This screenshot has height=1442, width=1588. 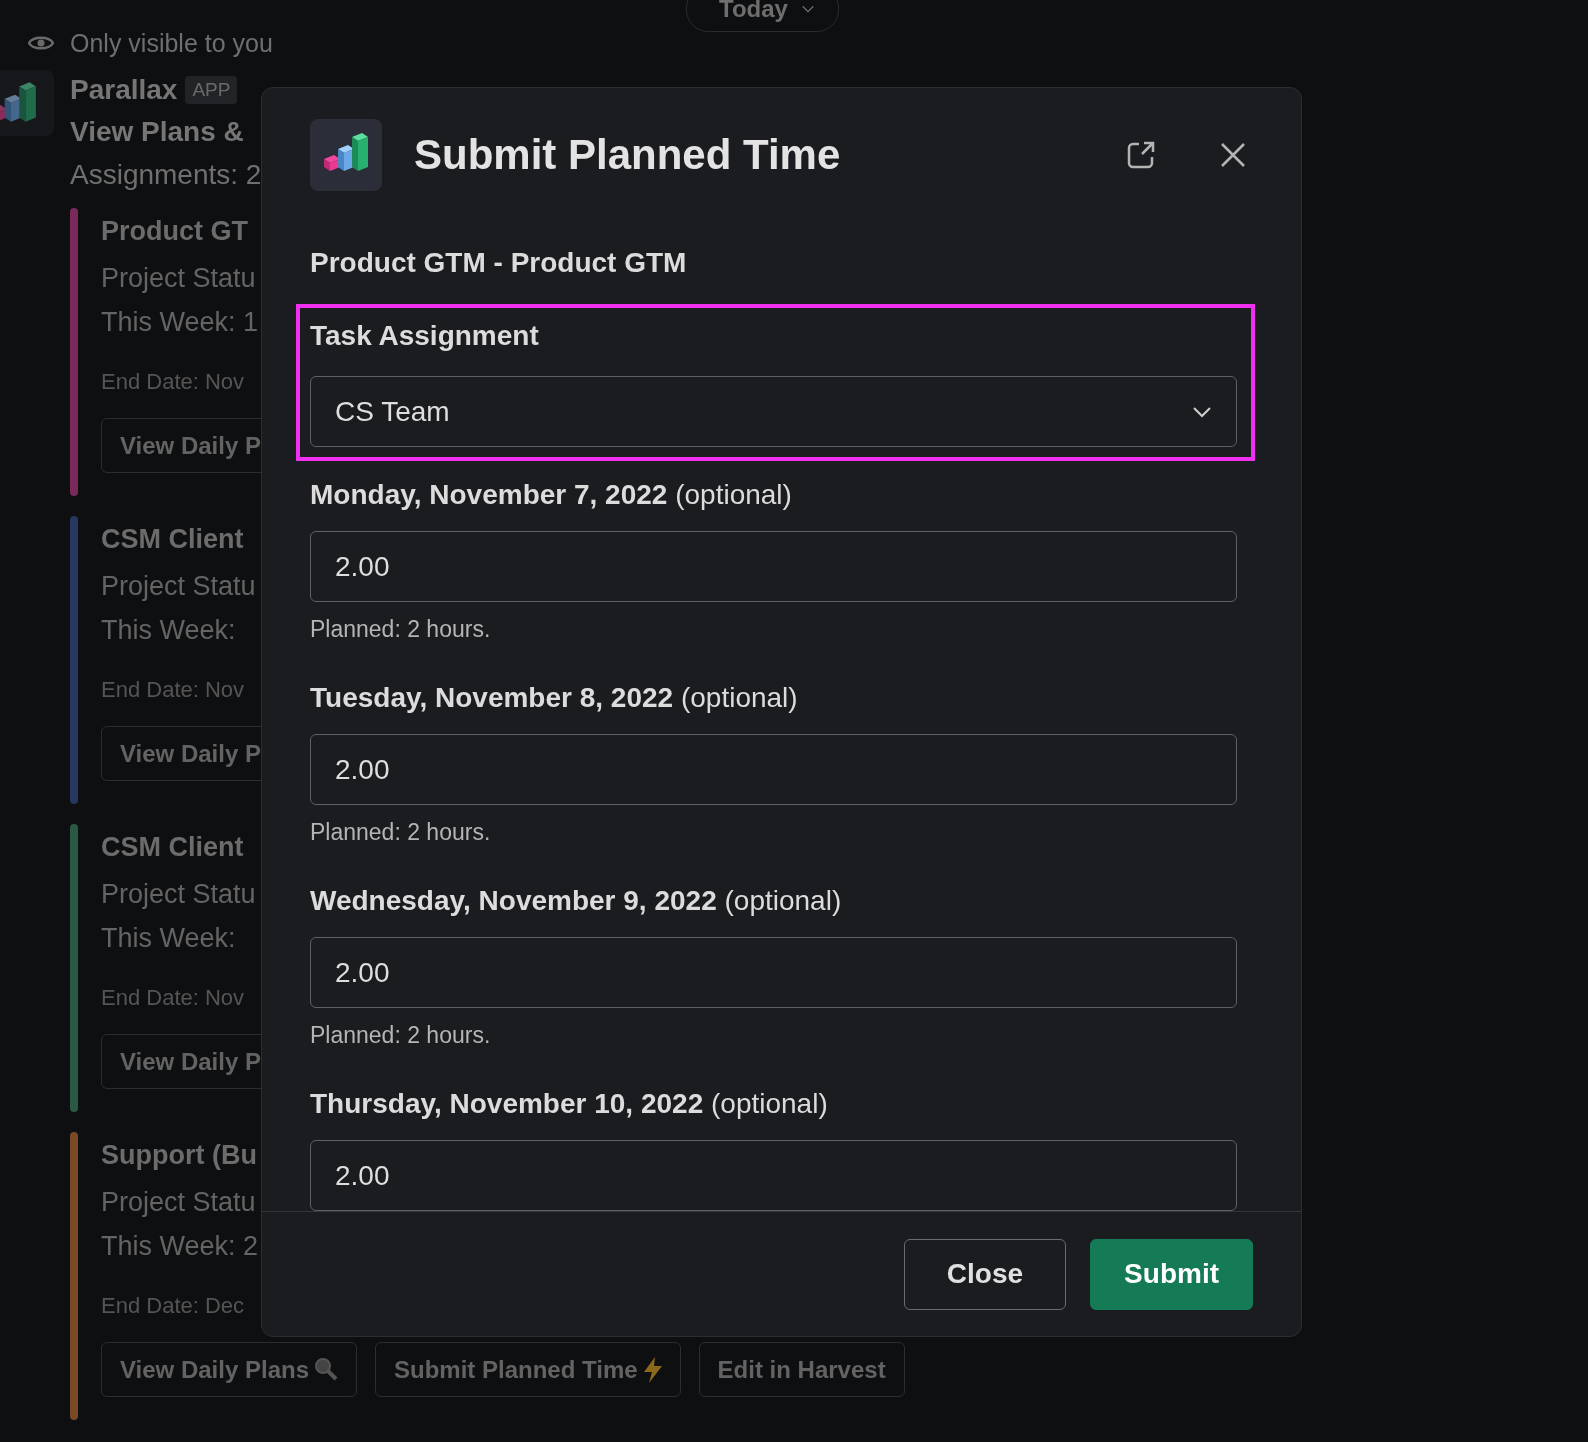 What do you see at coordinates (554, 698) in the screenshot?
I see `field-label: Tuesday, November 8, 2022 (optional)` at bounding box center [554, 698].